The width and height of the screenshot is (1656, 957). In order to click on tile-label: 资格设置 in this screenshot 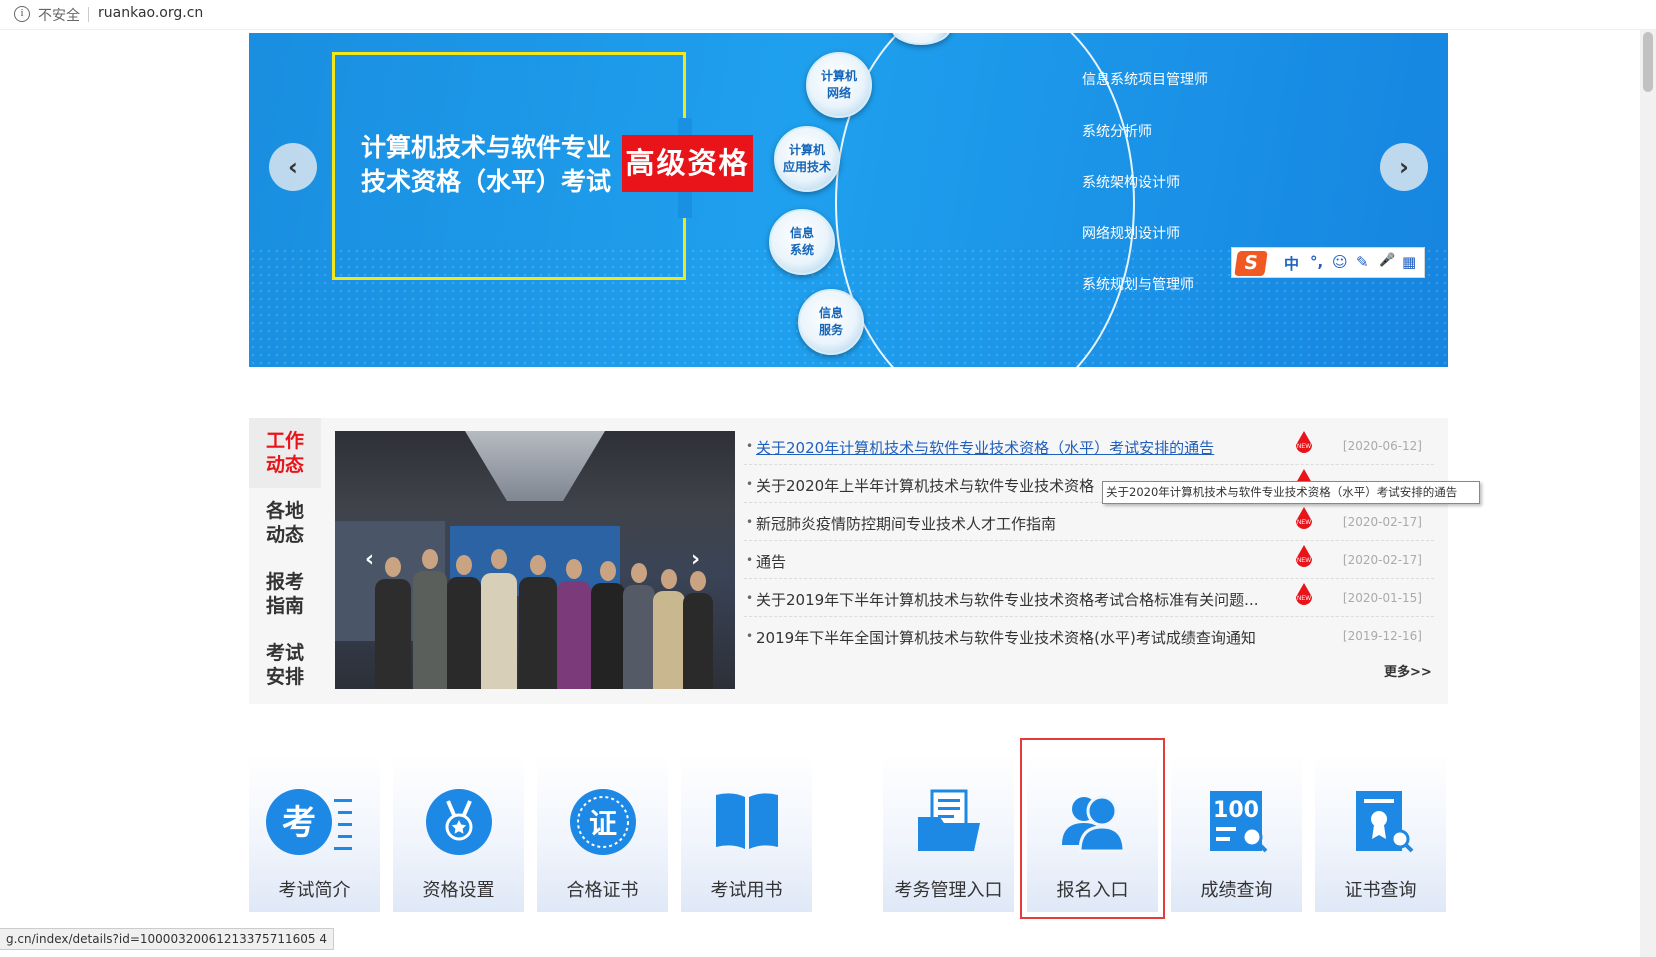, I will do `click(458, 890)`.